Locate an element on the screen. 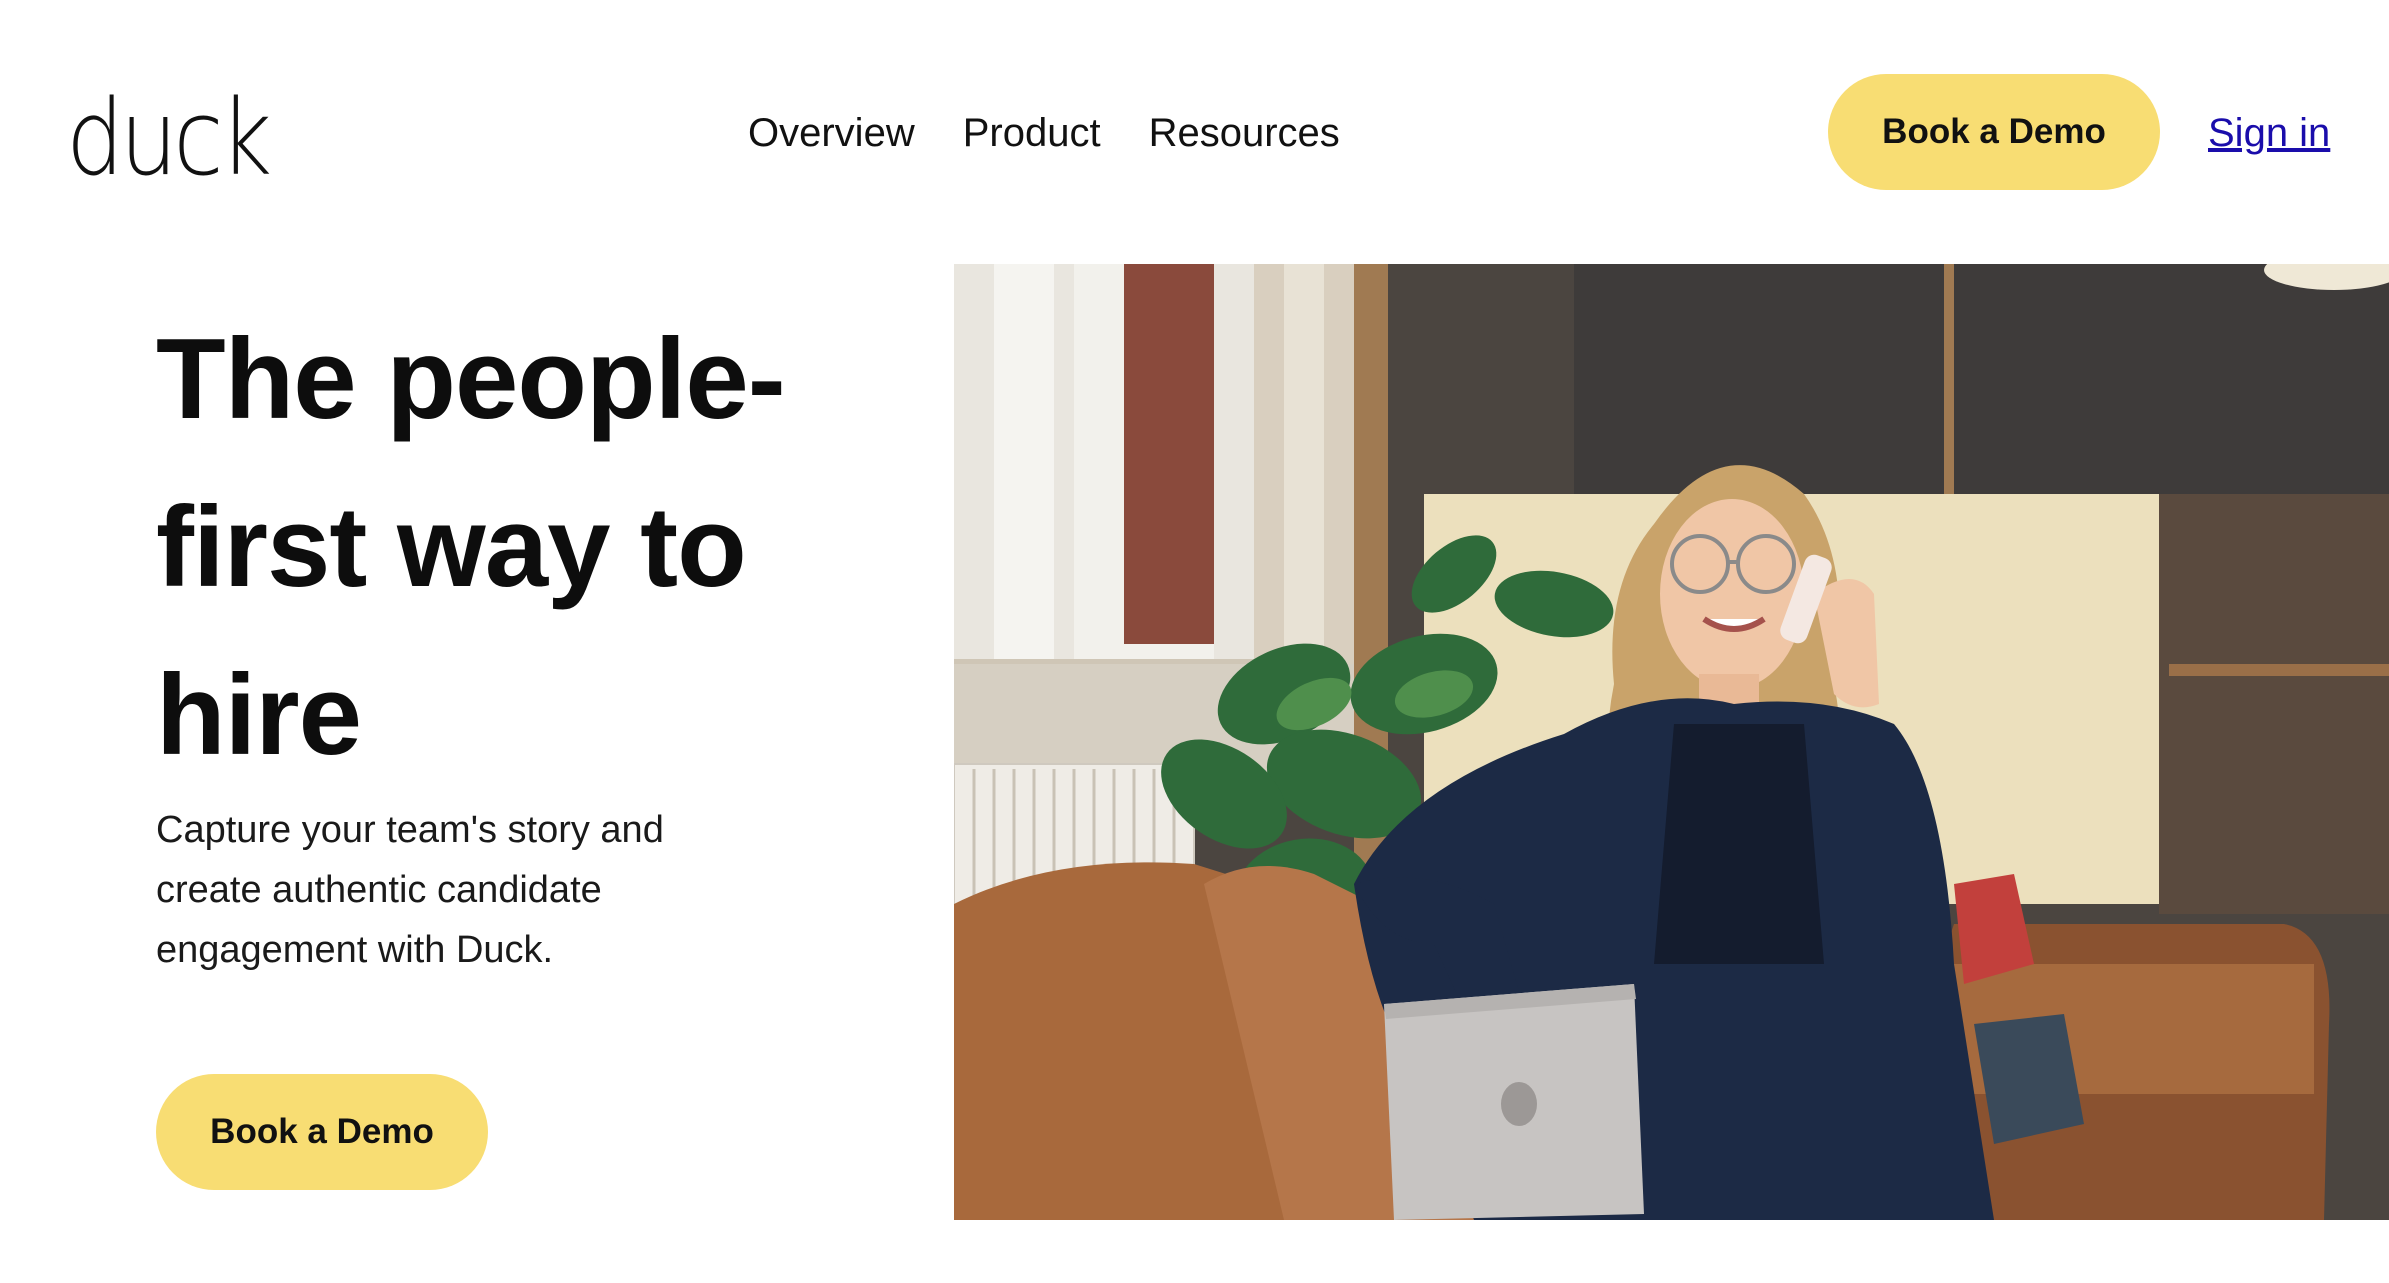 This screenshot has height=1283, width=2389. nav-product: Product is located at coordinates (1032, 133).